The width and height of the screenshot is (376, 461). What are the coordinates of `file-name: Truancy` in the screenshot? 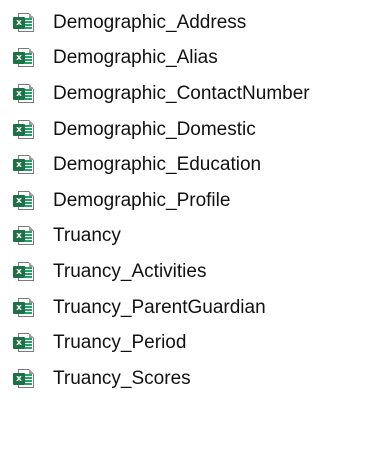 It's located at (87, 236).